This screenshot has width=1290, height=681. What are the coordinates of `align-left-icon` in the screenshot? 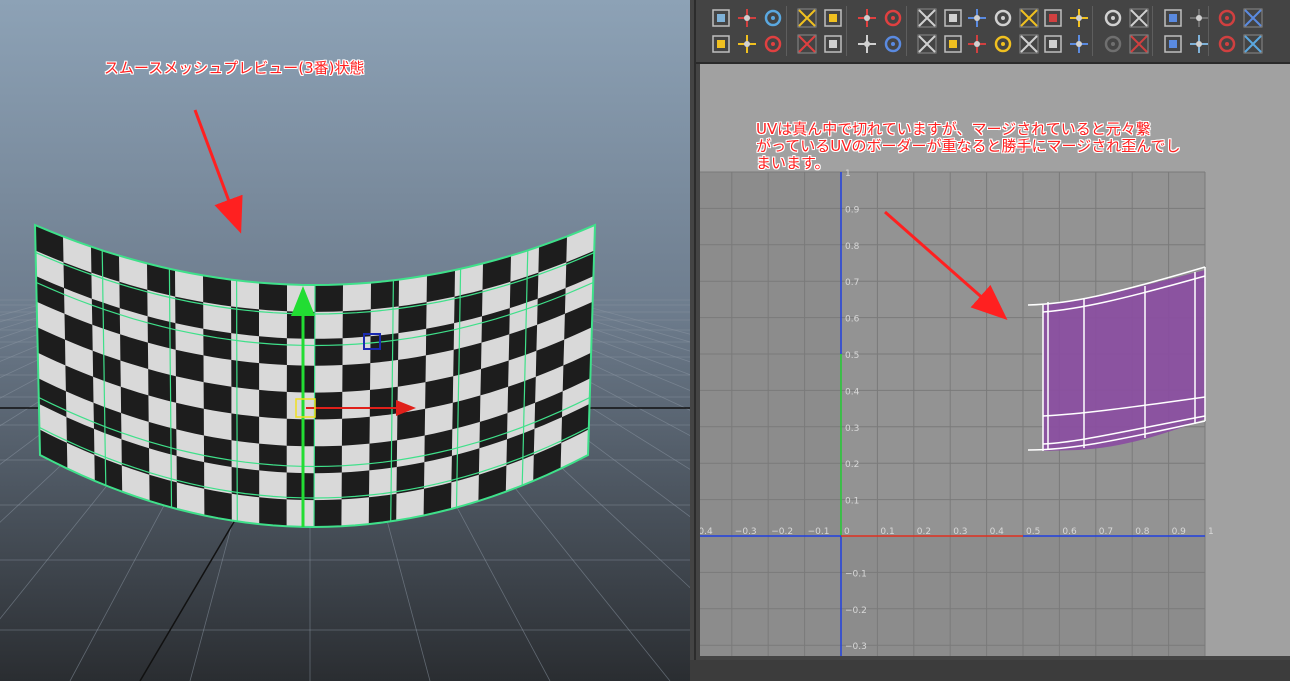 It's located at (1053, 18).